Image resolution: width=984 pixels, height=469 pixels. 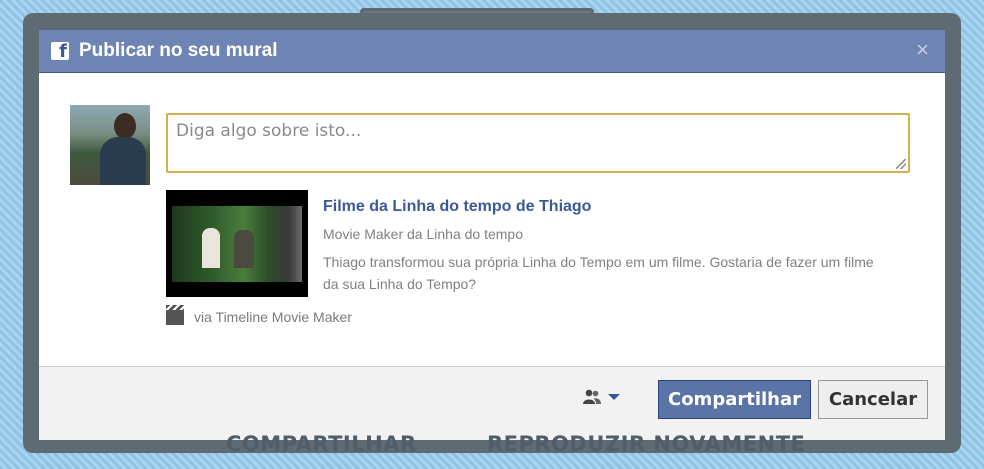 What do you see at coordinates (273, 317) in the screenshot?
I see `via-app-text: via Timeline Movie Maker` at bounding box center [273, 317].